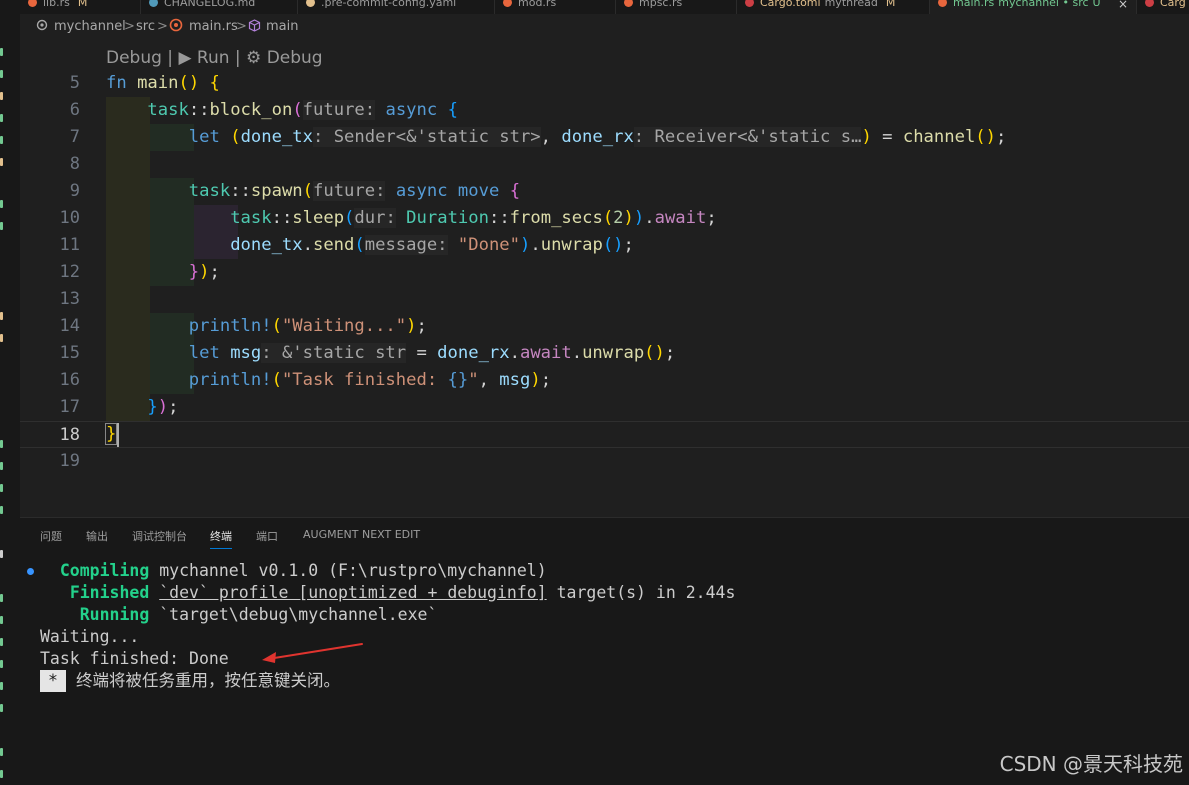 This screenshot has height=785, width=1189. What do you see at coordinates (1163, 7) in the screenshot?
I see `tab-cargo: Carg` at bounding box center [1163, 7].